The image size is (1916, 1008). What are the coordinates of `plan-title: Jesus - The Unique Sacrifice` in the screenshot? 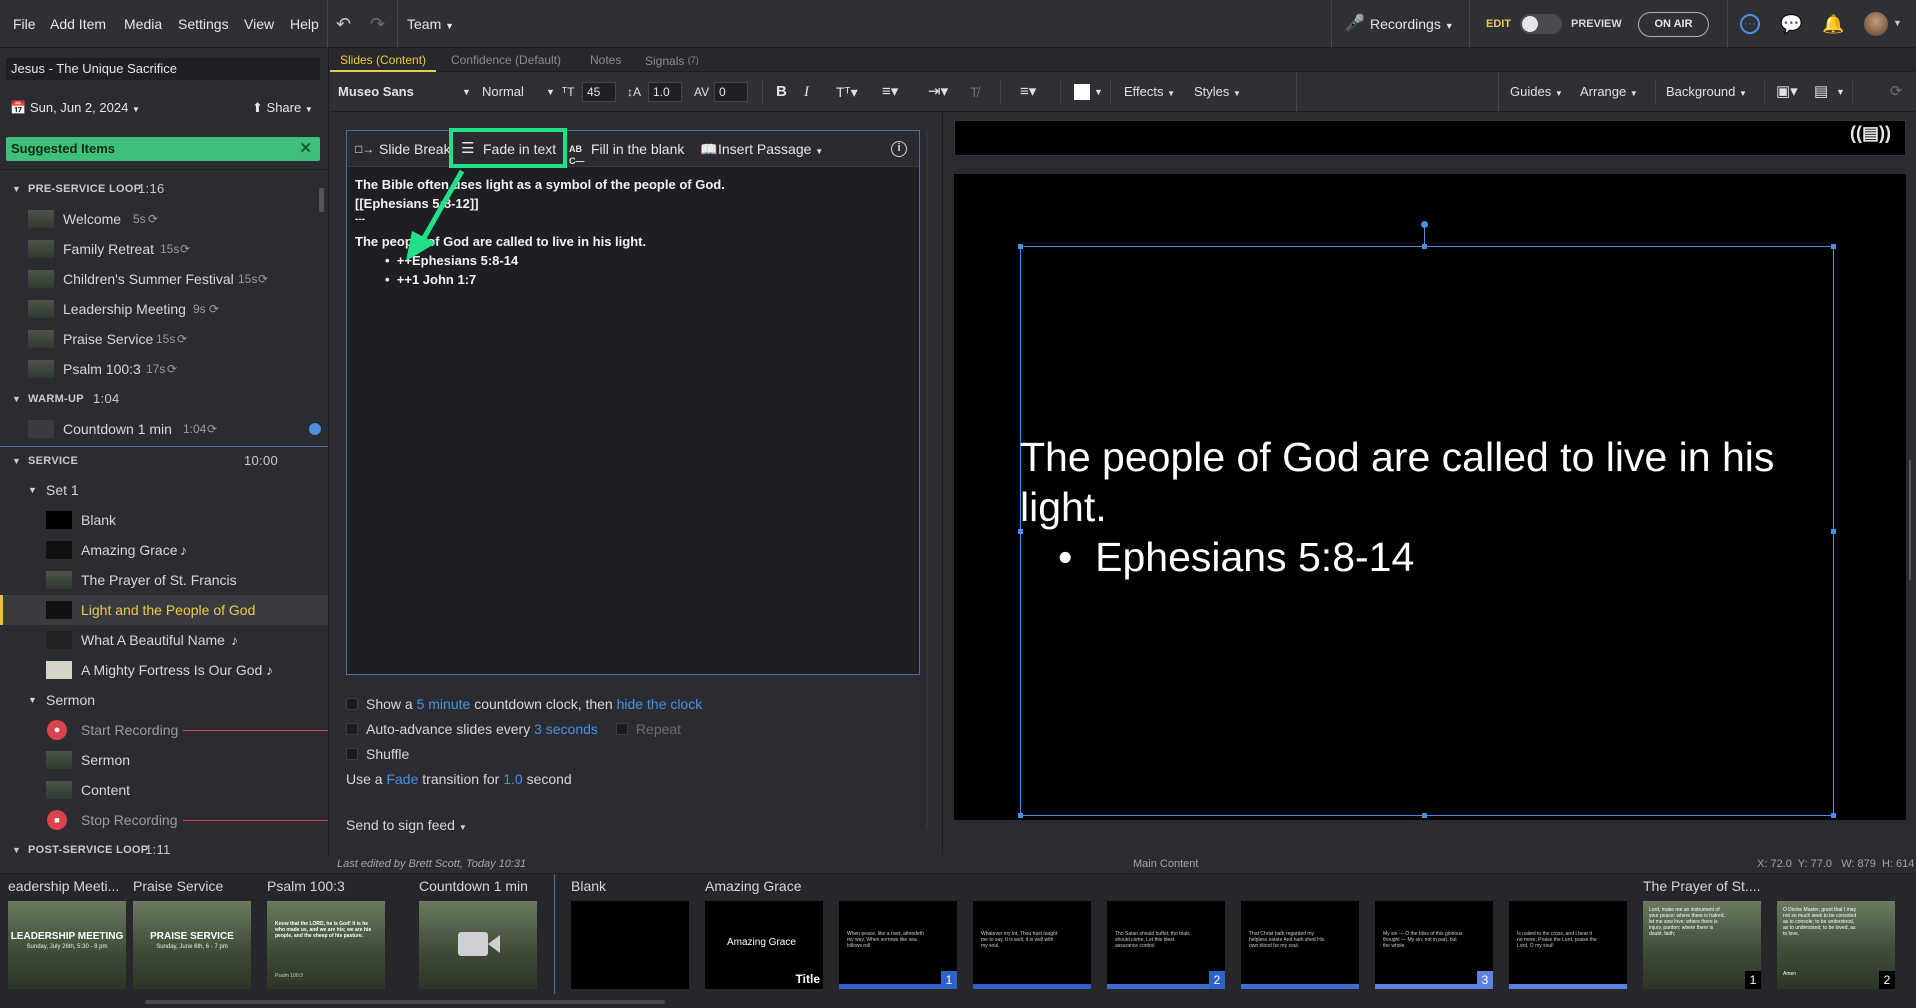 It's located at (163, 69).